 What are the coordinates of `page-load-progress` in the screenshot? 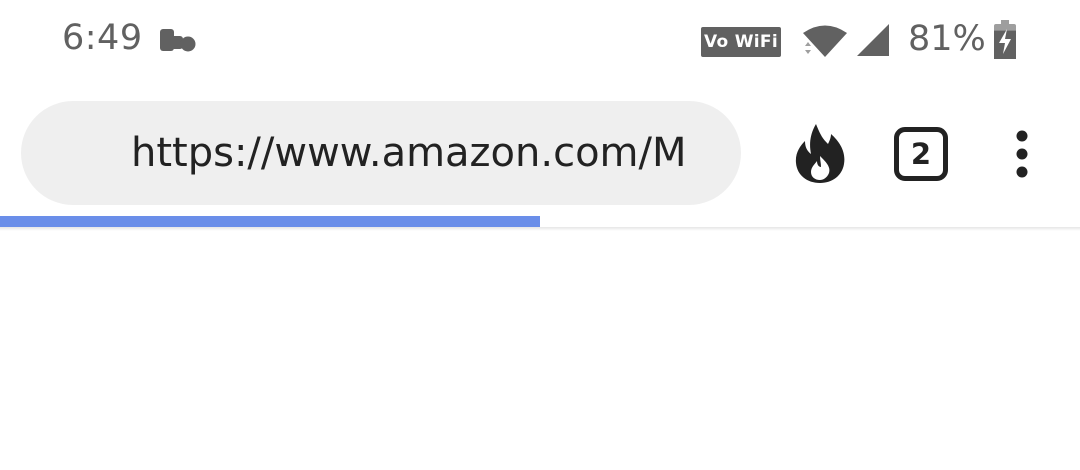 It's located at (540, 221).